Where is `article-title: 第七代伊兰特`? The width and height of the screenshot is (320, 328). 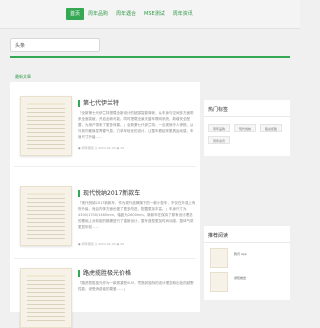
article-title: 第七代伊兰特 is located at coordinates (98, 102).